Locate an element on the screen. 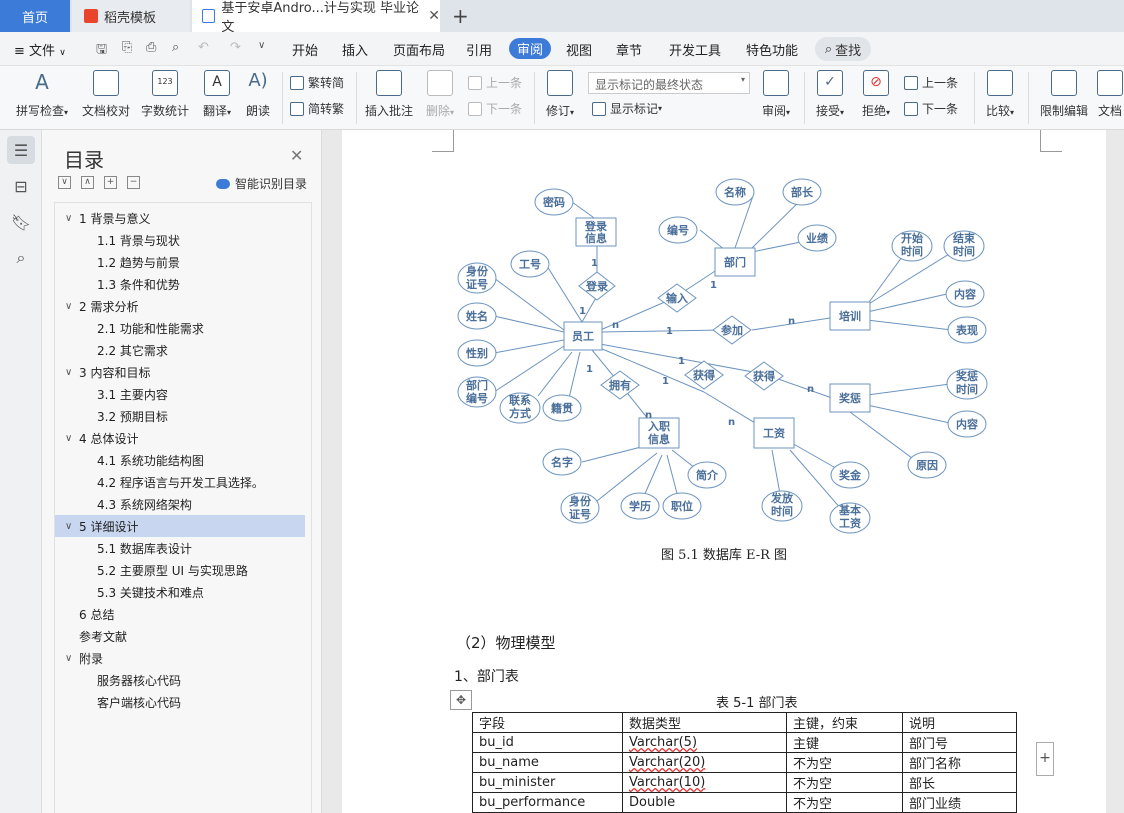 This screenshot has width=1124, height=813. table-cell: bu_performance is located at coordinates (547, 802).